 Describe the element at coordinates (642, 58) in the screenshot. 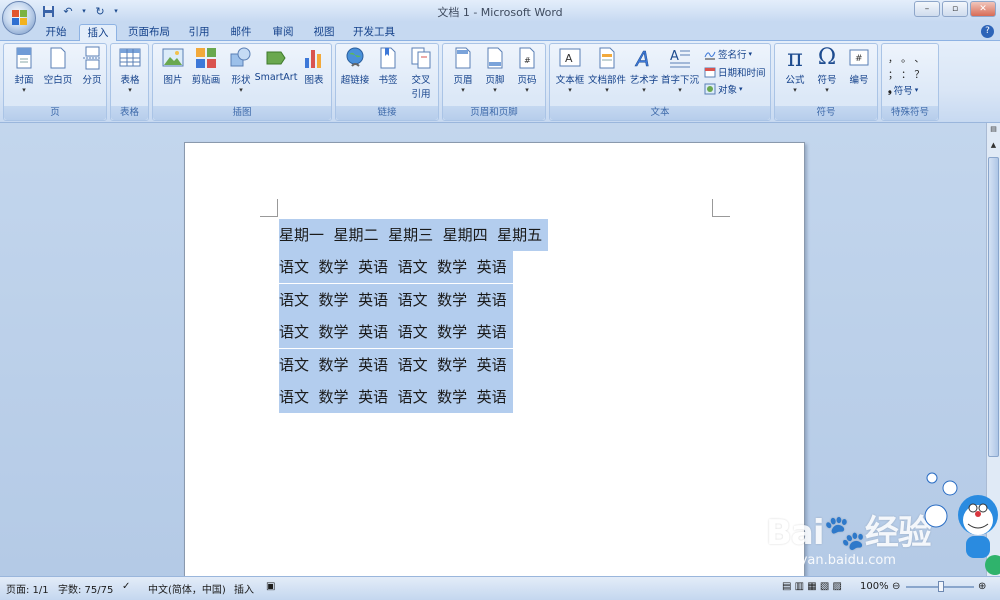

I see `wordart-icon: A` at that location.